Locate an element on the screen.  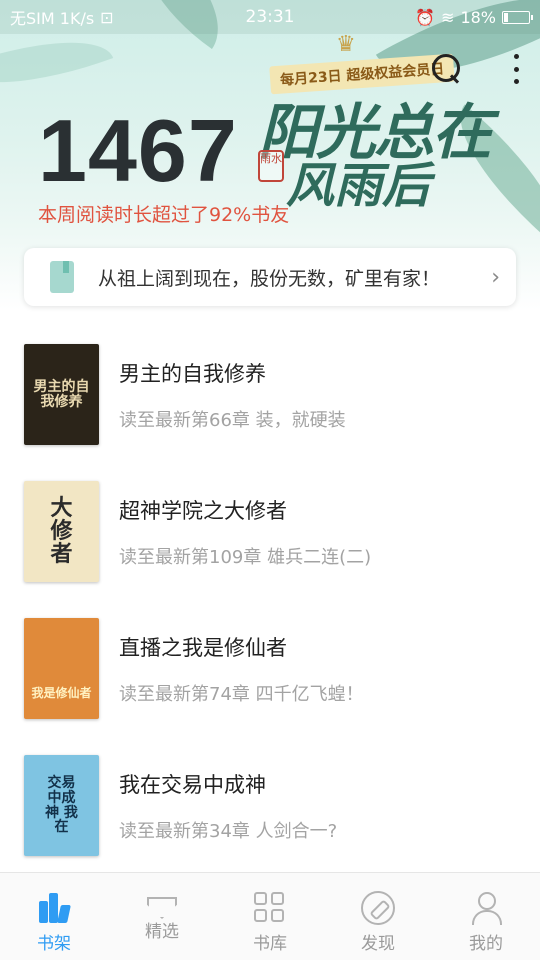
book-cover: 我是修仙者 is located at coordinates (61, 668).